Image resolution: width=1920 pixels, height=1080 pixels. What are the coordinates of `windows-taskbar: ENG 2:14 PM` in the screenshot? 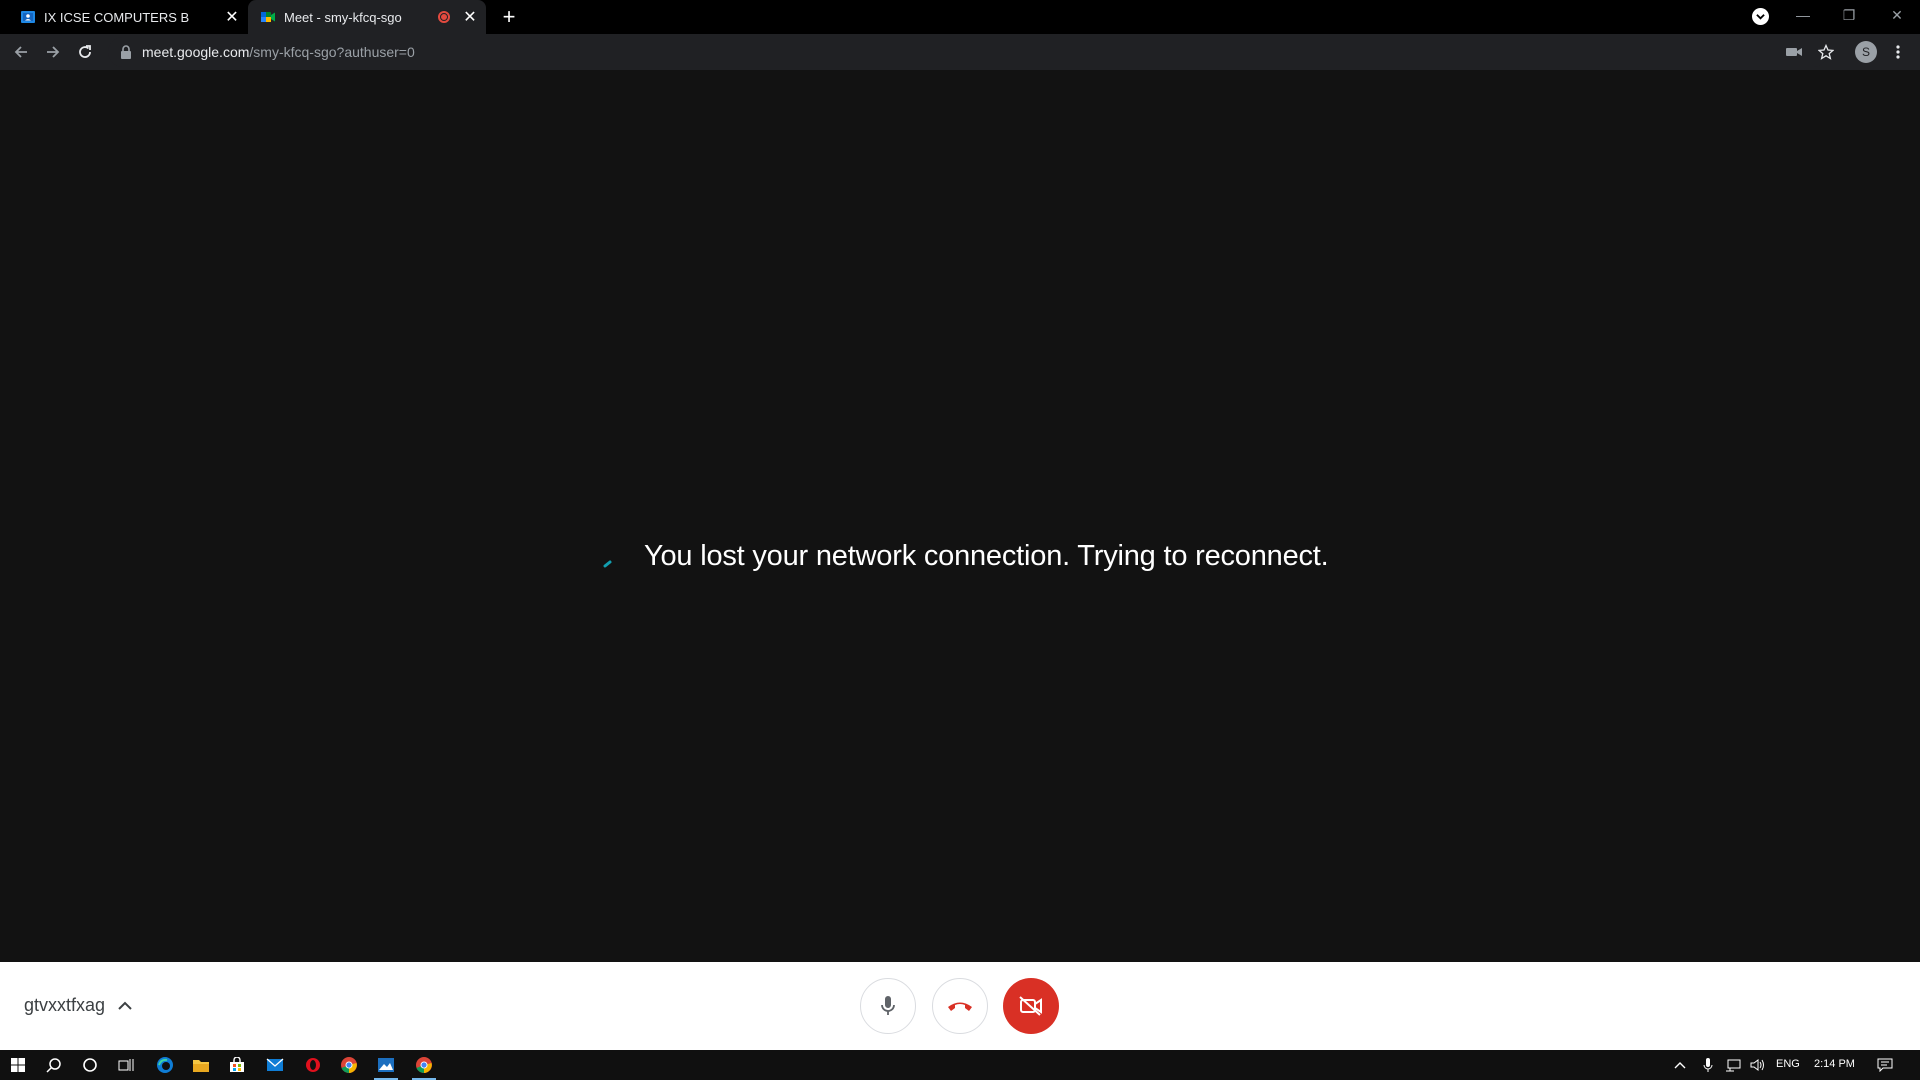 It's located at (960, 1065).